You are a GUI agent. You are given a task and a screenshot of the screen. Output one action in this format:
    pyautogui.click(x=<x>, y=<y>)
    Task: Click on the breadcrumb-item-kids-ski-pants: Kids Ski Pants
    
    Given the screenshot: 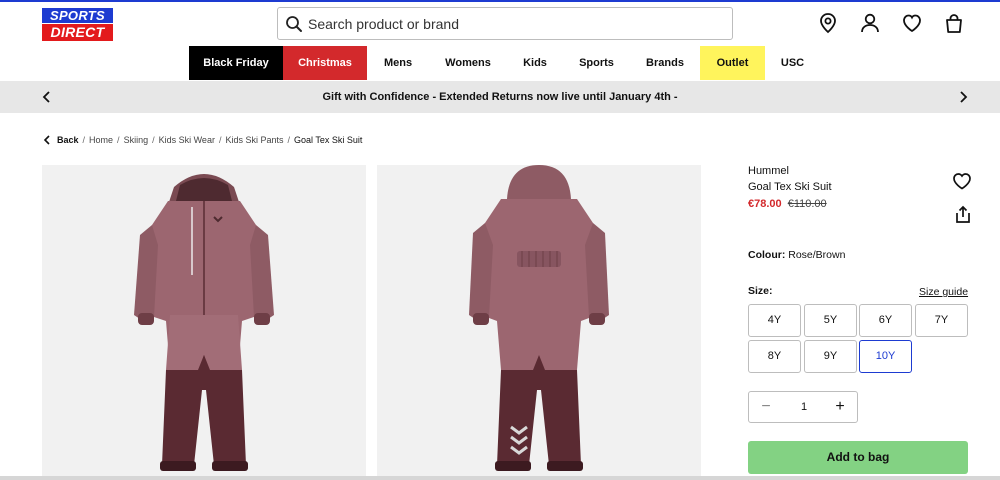 What is the action you would take?
    pyautogui.click(x=254, y=140)
    